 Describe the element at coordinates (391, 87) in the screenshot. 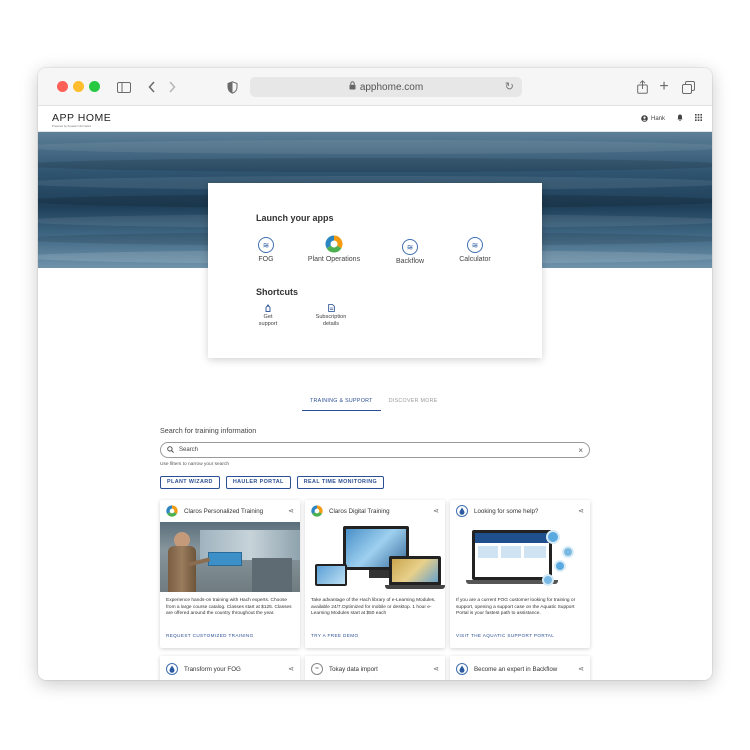

I see `url-text: apphome.com` at that location.